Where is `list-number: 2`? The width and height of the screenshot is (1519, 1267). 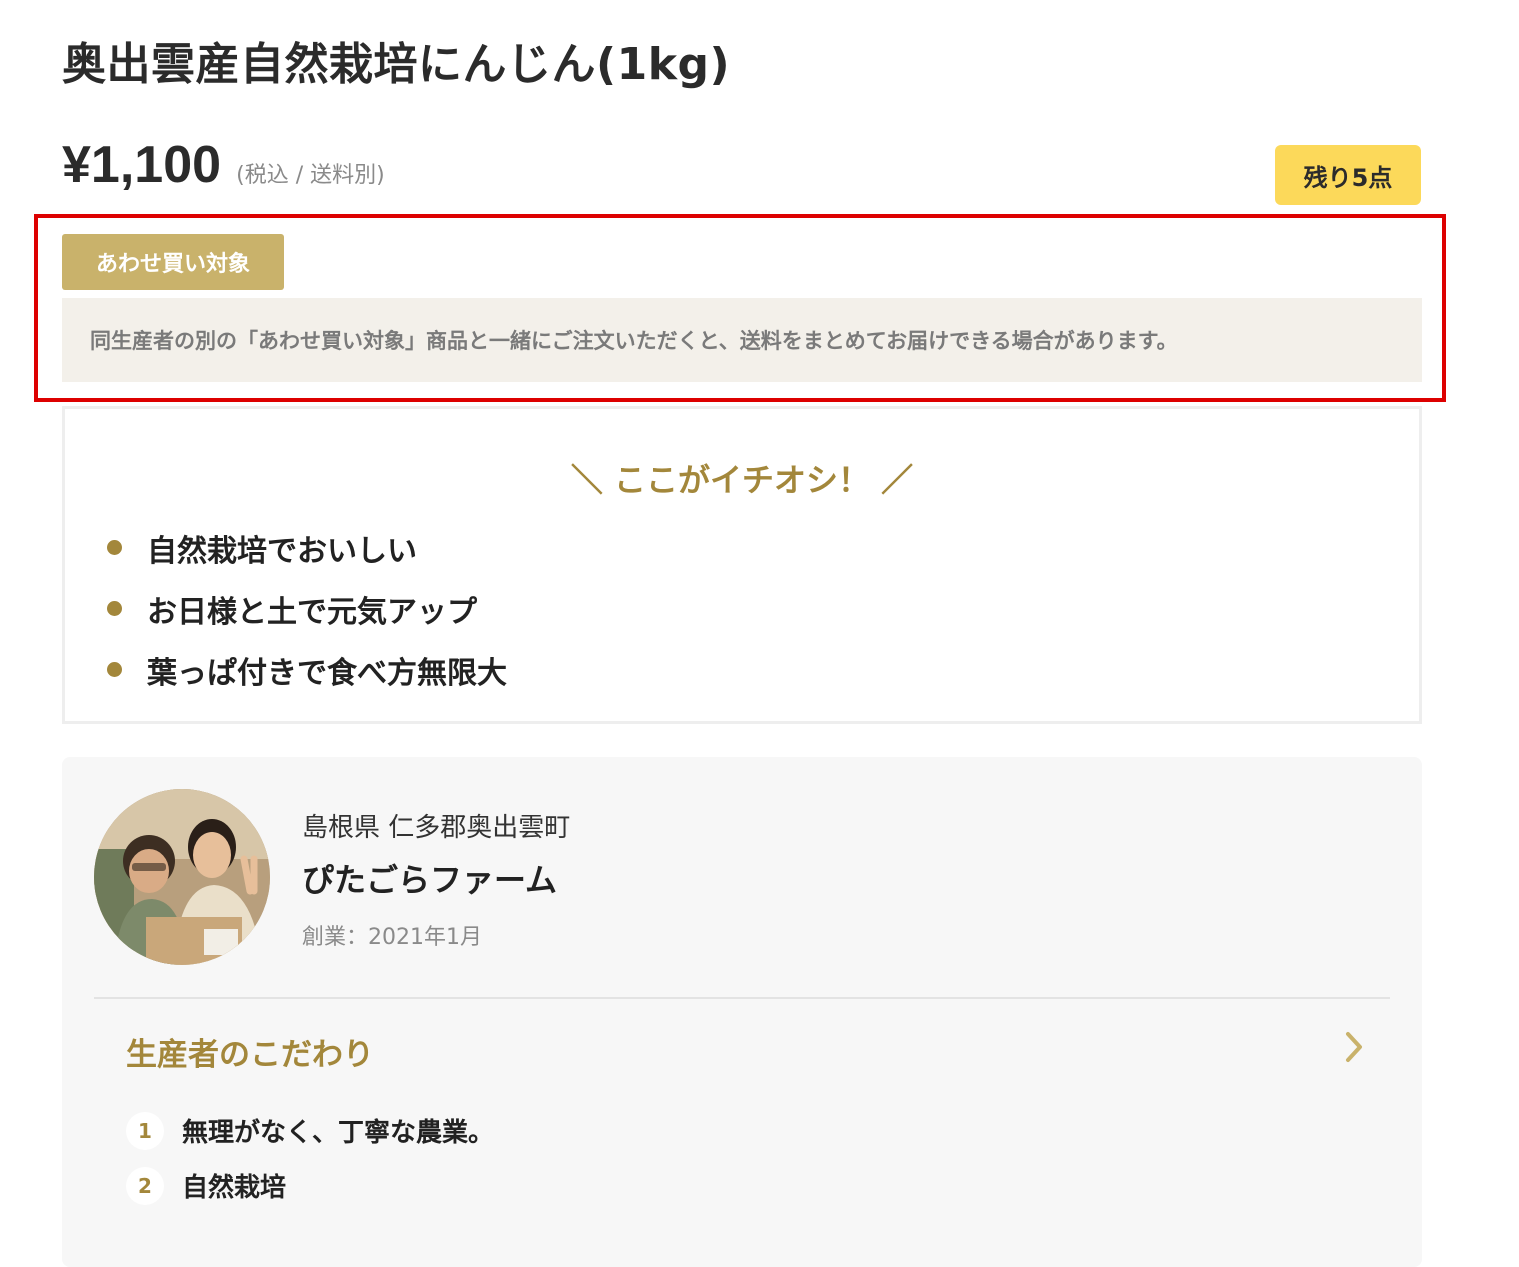
list-number: 2 is located at coordinates (145, 1185).